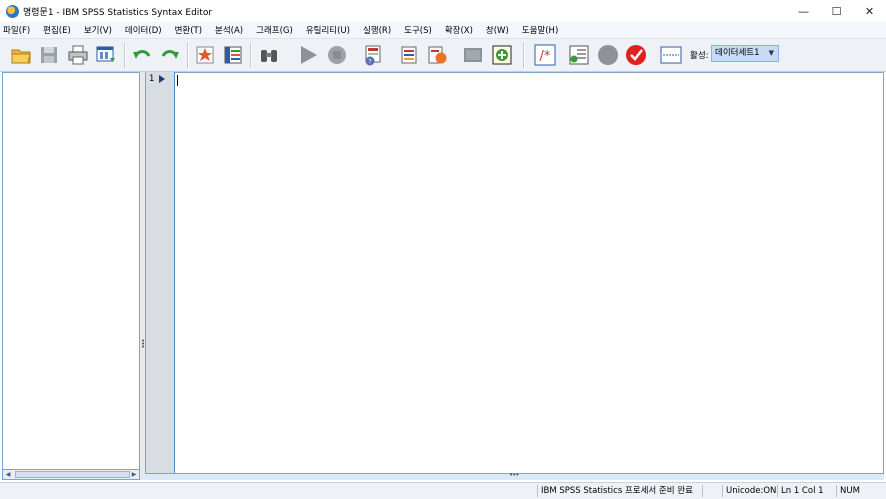 This screenshot has height=499, width=886. I want to click on find-icon, so click(269, 55).